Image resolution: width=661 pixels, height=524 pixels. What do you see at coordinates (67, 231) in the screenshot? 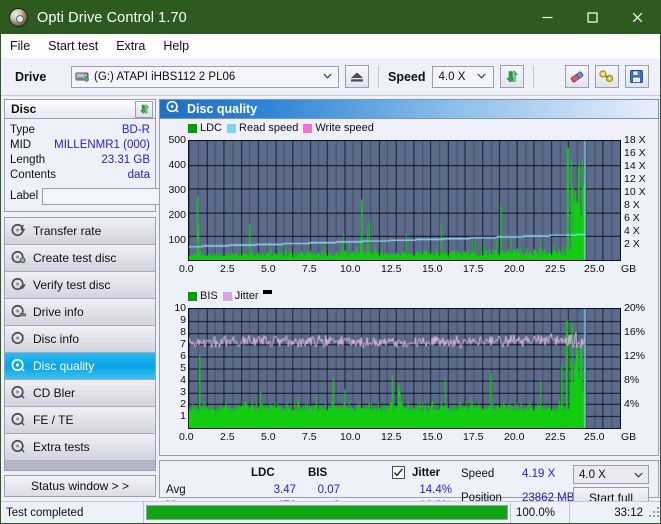
I see `sidebar-item-label: Transfer rate` at bounding box center [67, 231].